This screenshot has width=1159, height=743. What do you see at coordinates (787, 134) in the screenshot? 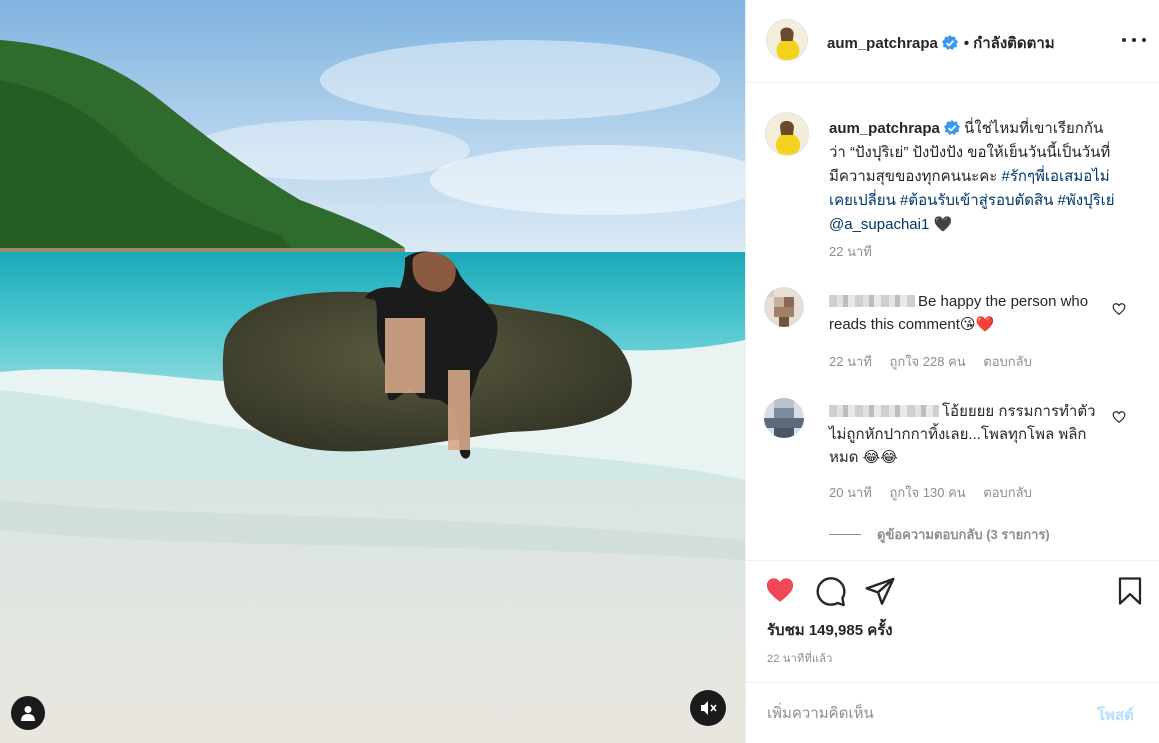
I see `caption-avatar` at bounding box center [787, 134].